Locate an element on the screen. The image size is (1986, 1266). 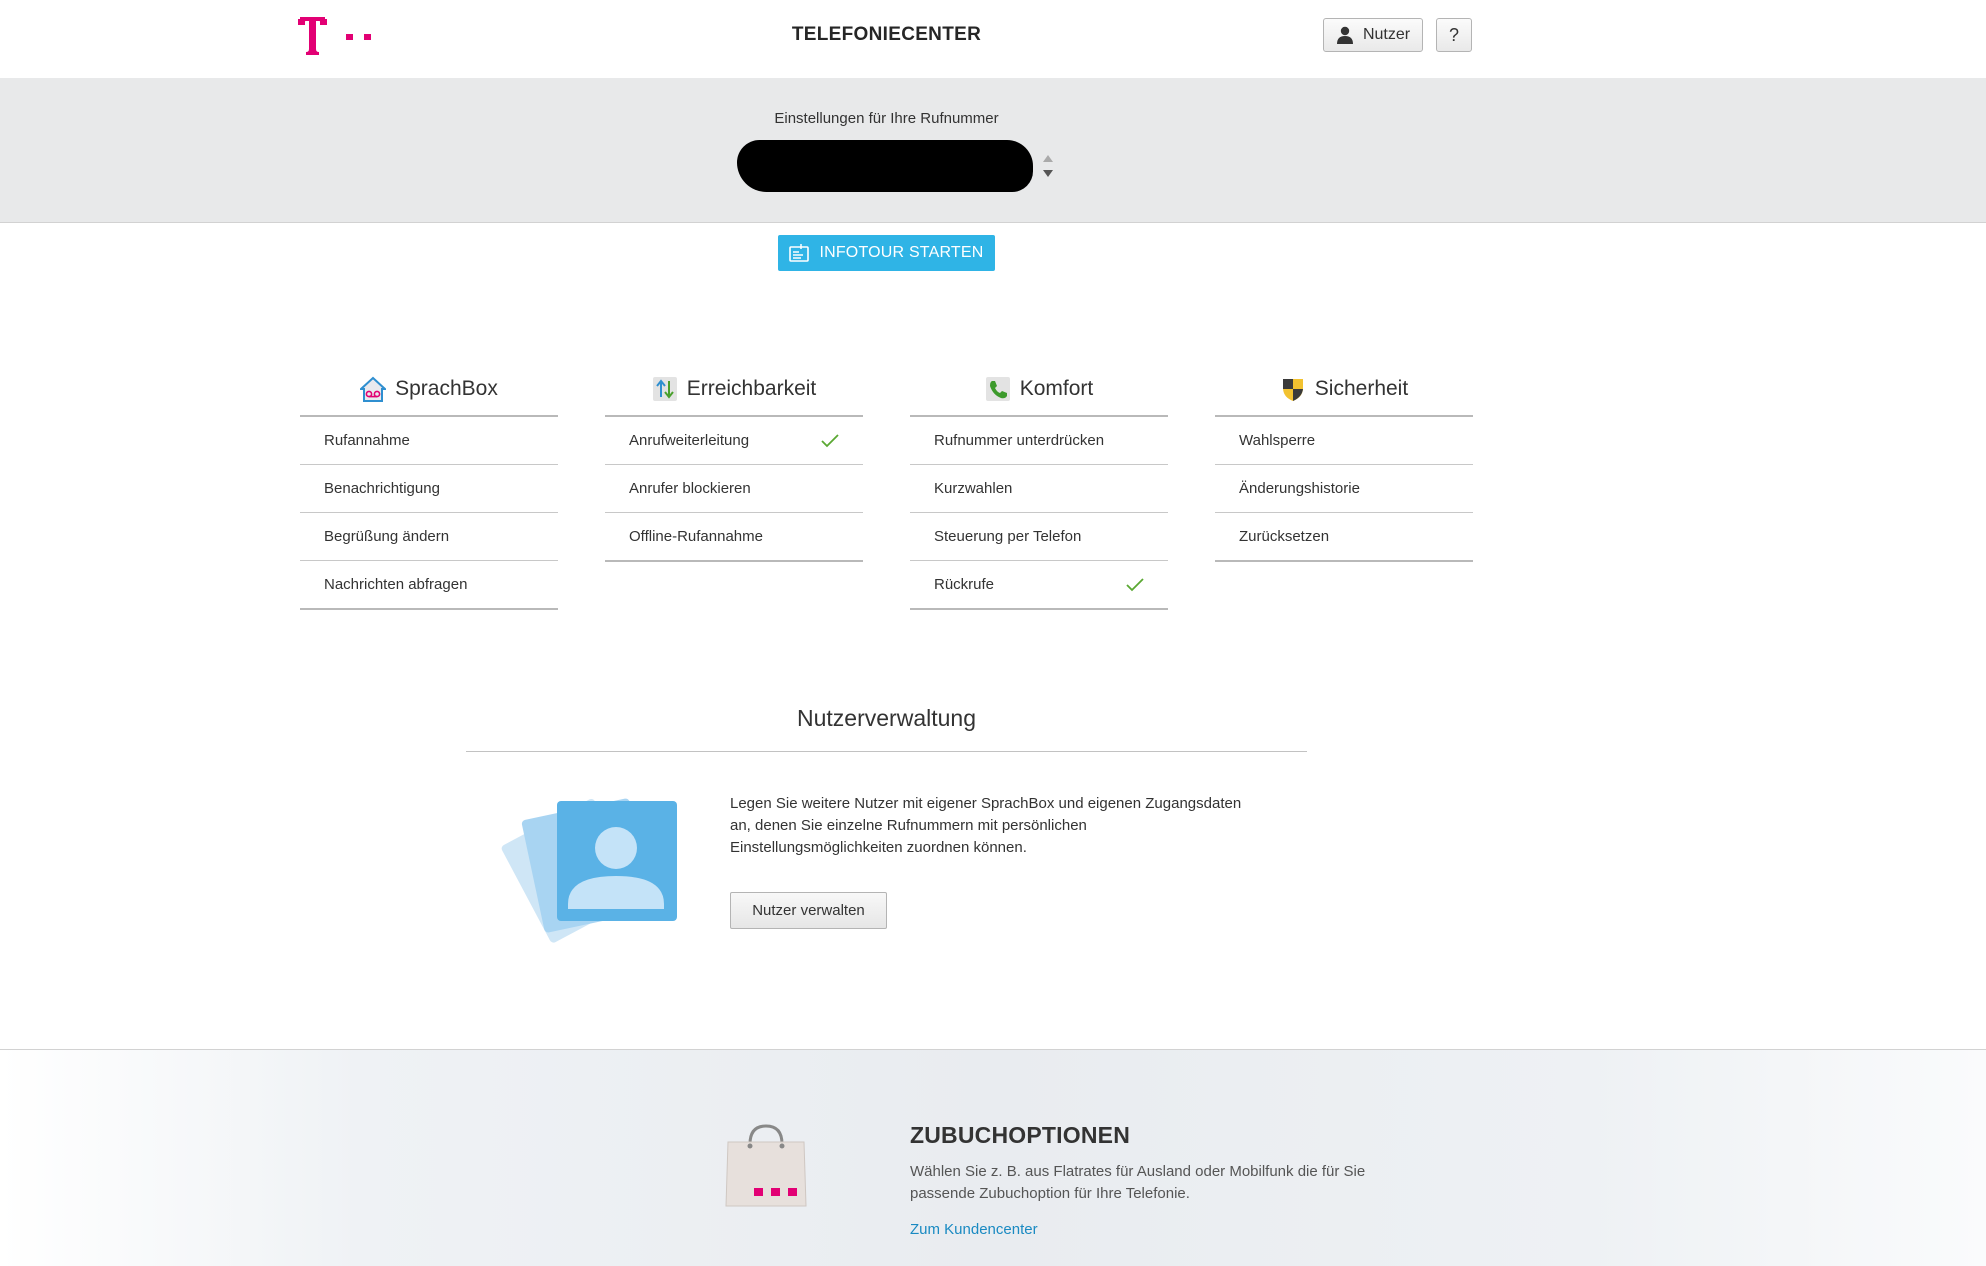
section-title: Erreichbarkeit is located at coordinates (751, 388).